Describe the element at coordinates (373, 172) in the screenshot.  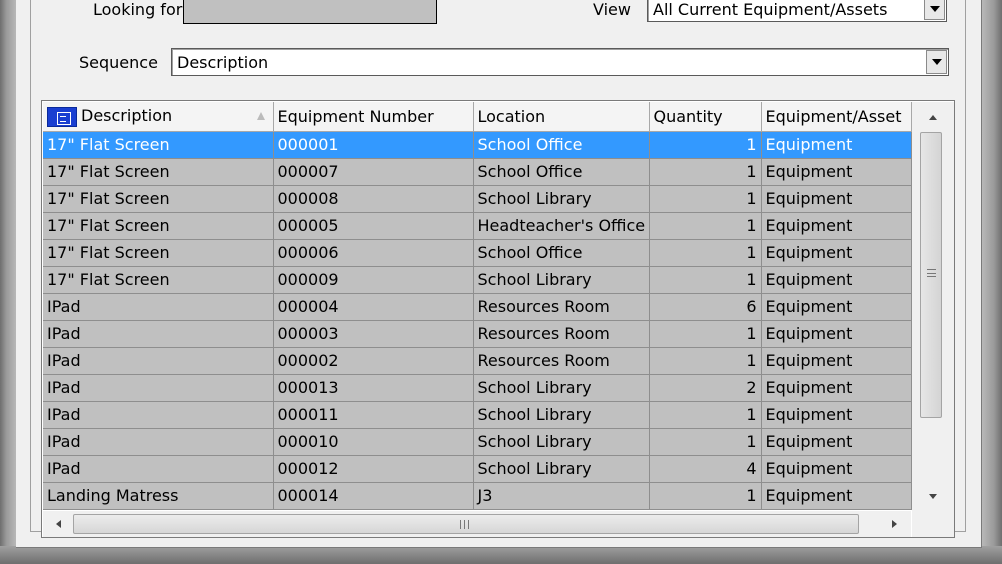
I see `cell-equipment-number: 000007` at that location.